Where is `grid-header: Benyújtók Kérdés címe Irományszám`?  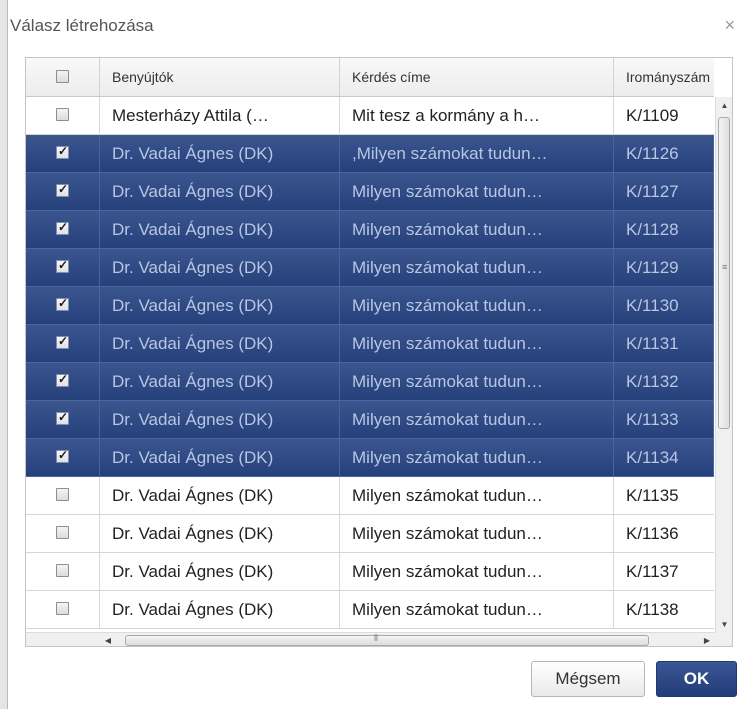
grid-header: Benyújtók Kérdés címe Irományszám is located at coordinates (370, 77).